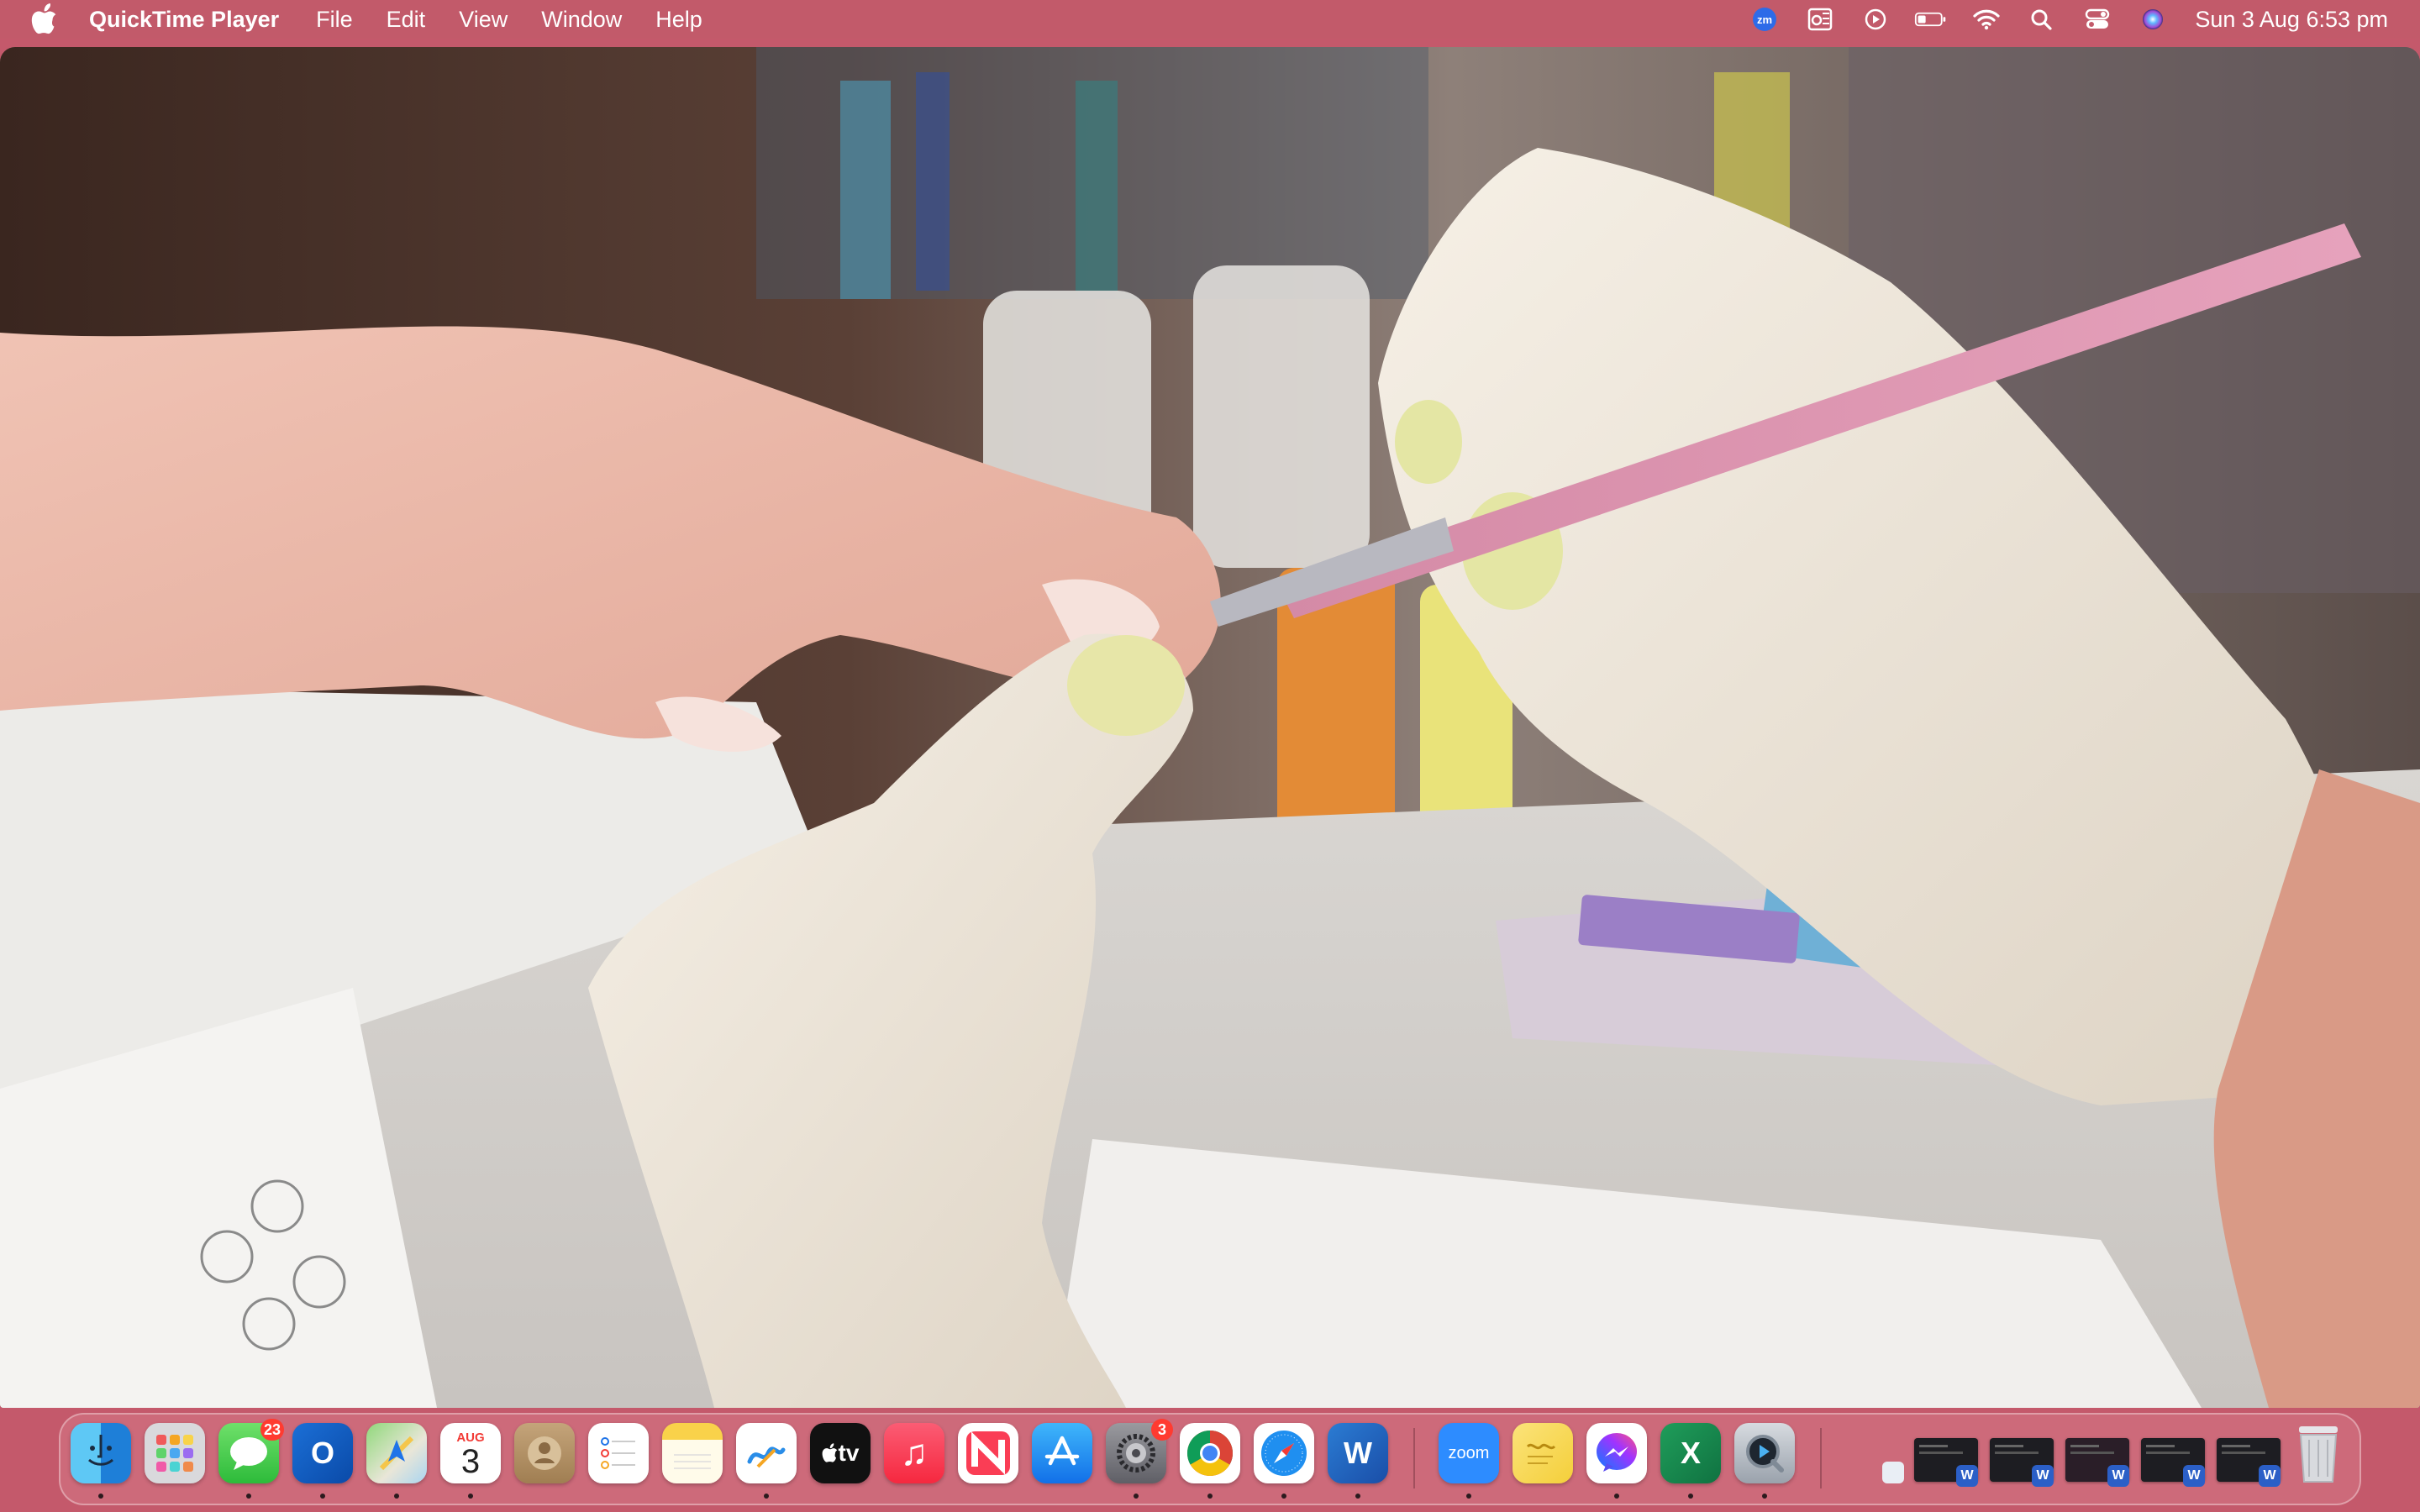 This screenshot has width=2420, height=1512. I want to click on stickies-icon, so click(1541, 1453).